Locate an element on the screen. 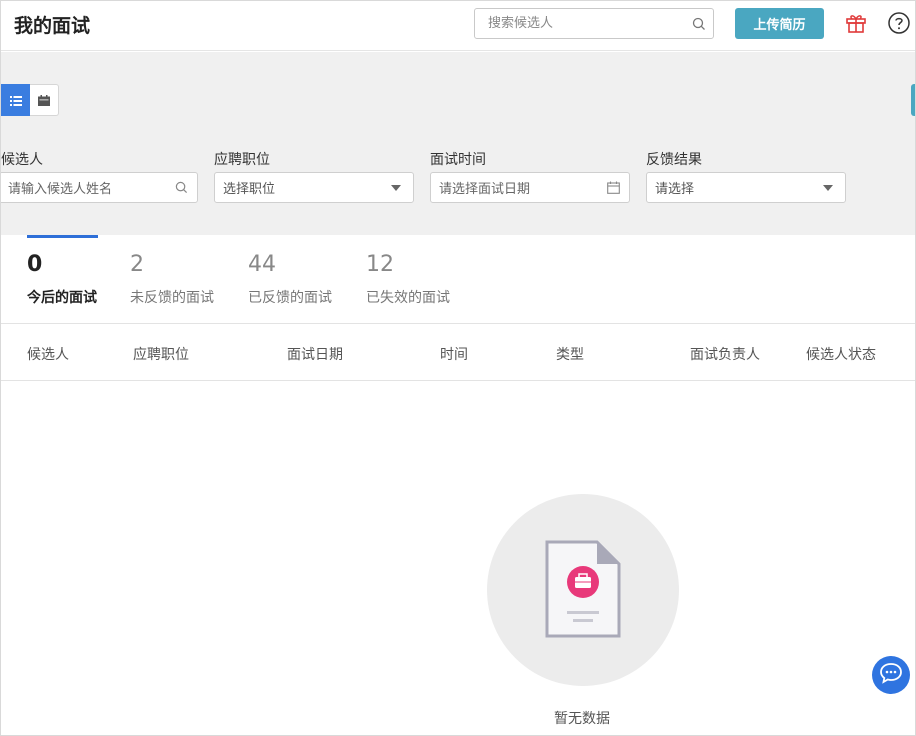 Image resolution: width=916 pixels, height=736 pixels. feedback-select: 请选择 is located at coordinates (746, 187).